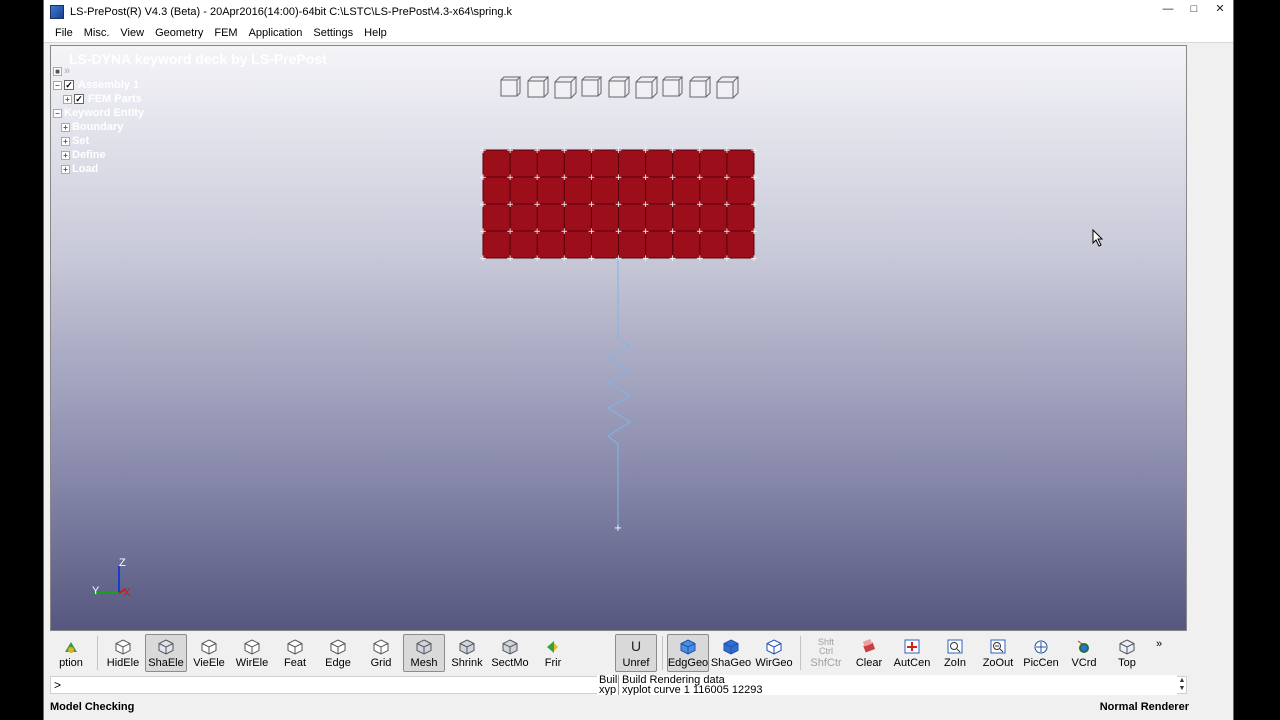 Image resolution: width=1280 pixels, height=720 pixels. Describe the element at coordinates (592, 87) in the screenshot. I see `view-right-cube-icon` at that location.